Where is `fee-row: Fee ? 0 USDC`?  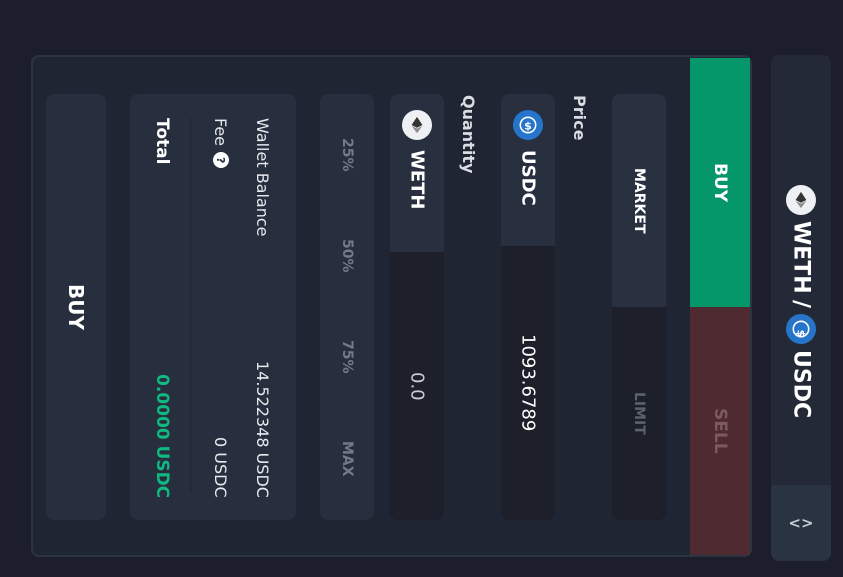 fee-row: Fee ? 0 USDC is located at coordinates (220, 308).